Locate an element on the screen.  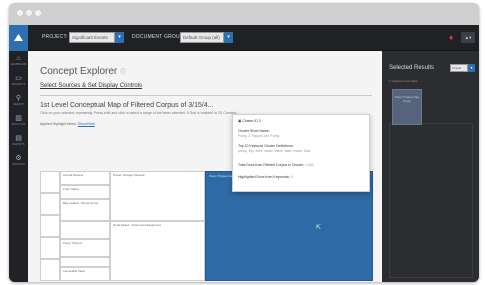
sidebar-item-dashboard: ⌂ DASHBOARD is located at coordinates (18, 64).